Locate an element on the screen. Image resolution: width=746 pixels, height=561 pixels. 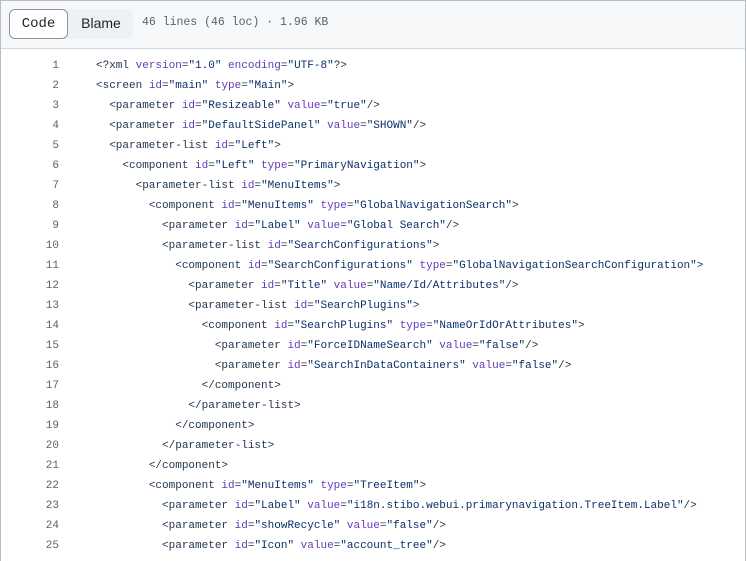
line-number: 21 is located at coordinates (30, 466).